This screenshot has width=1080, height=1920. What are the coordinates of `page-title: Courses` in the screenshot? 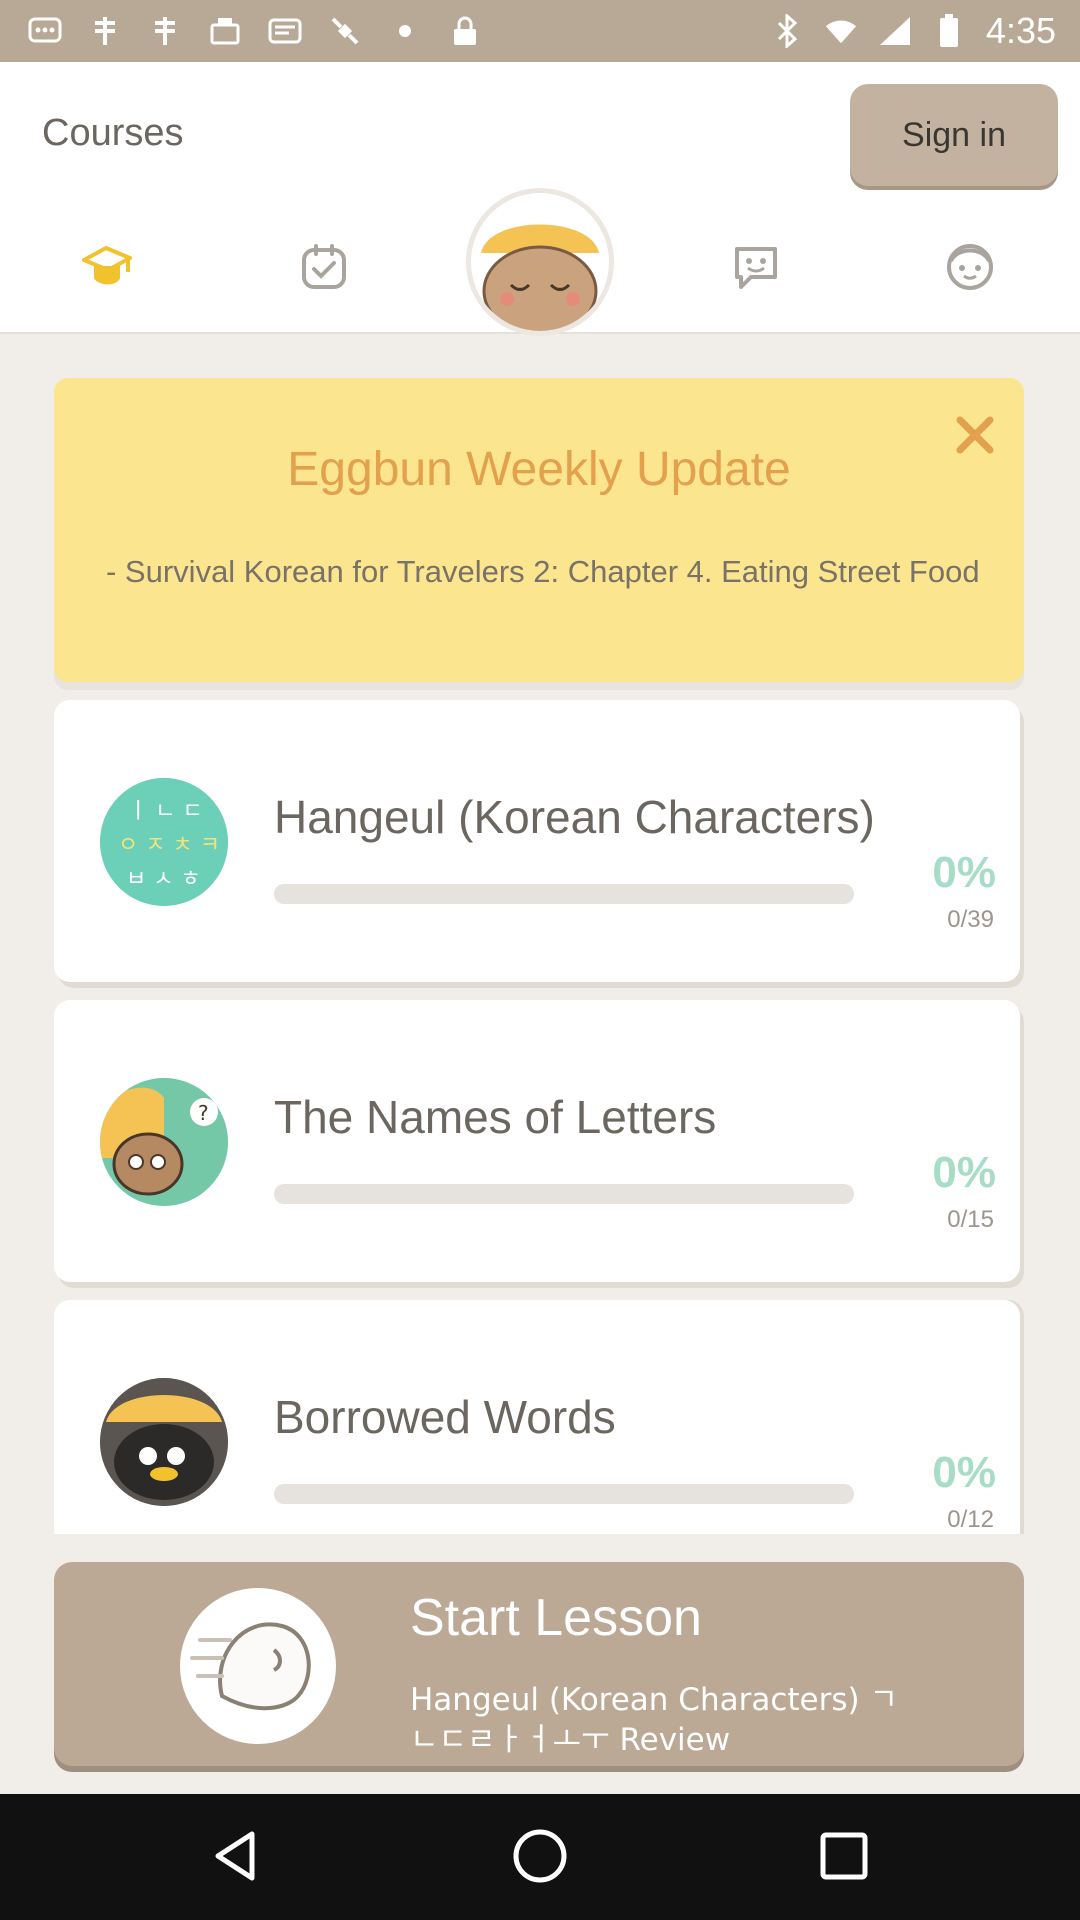 It's located at (113, 133).